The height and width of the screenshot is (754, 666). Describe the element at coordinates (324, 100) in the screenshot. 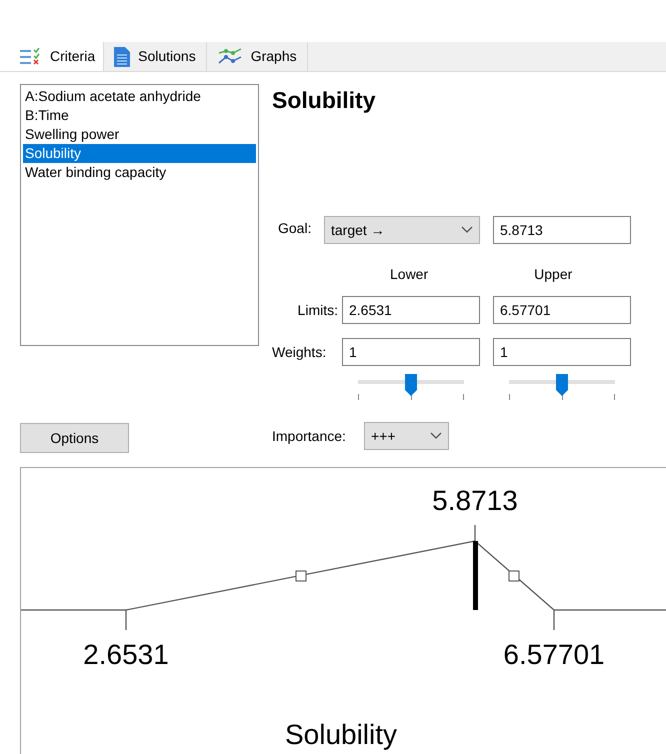

I see `criterion-title: Solubility` at that location.